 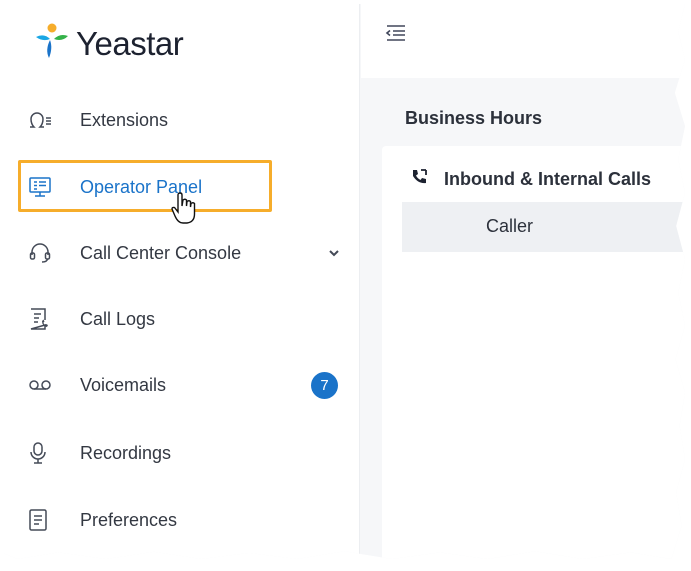 I want to click on microphone-icon, so click(x=41, y=453).